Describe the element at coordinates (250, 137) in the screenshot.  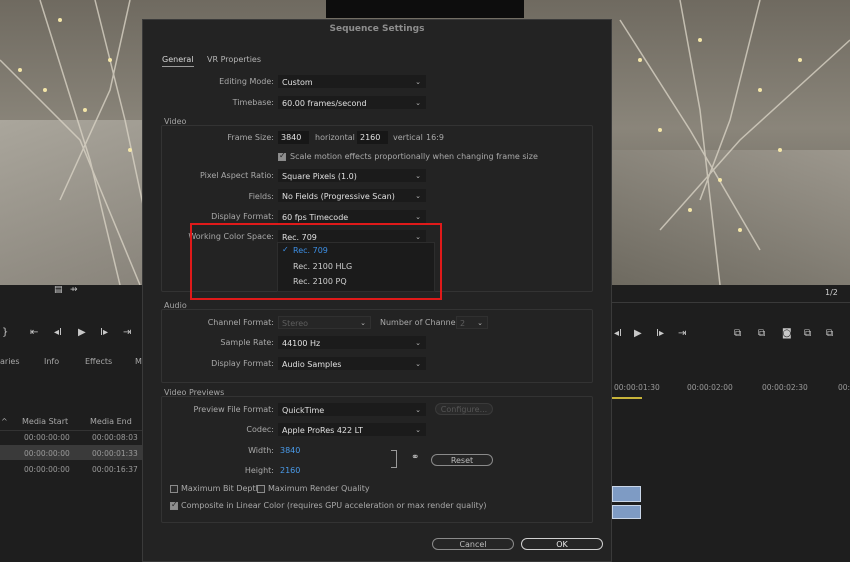
I see `frame-size-label: Frame Size:` at that location.